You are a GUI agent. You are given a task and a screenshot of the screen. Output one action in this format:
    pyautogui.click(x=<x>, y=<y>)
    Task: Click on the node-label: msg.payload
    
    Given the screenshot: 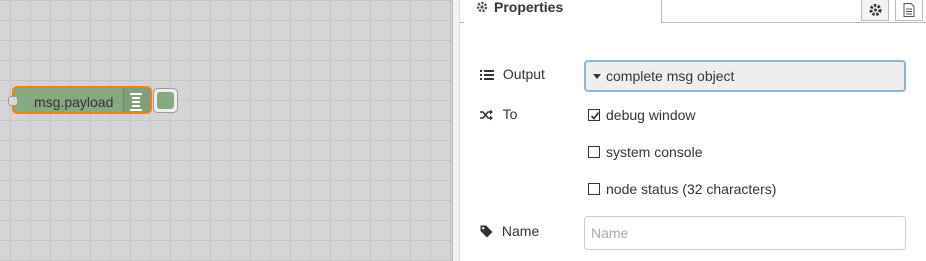 What is the action you would take?
    pyautogui.click(x=74, y=102)
    